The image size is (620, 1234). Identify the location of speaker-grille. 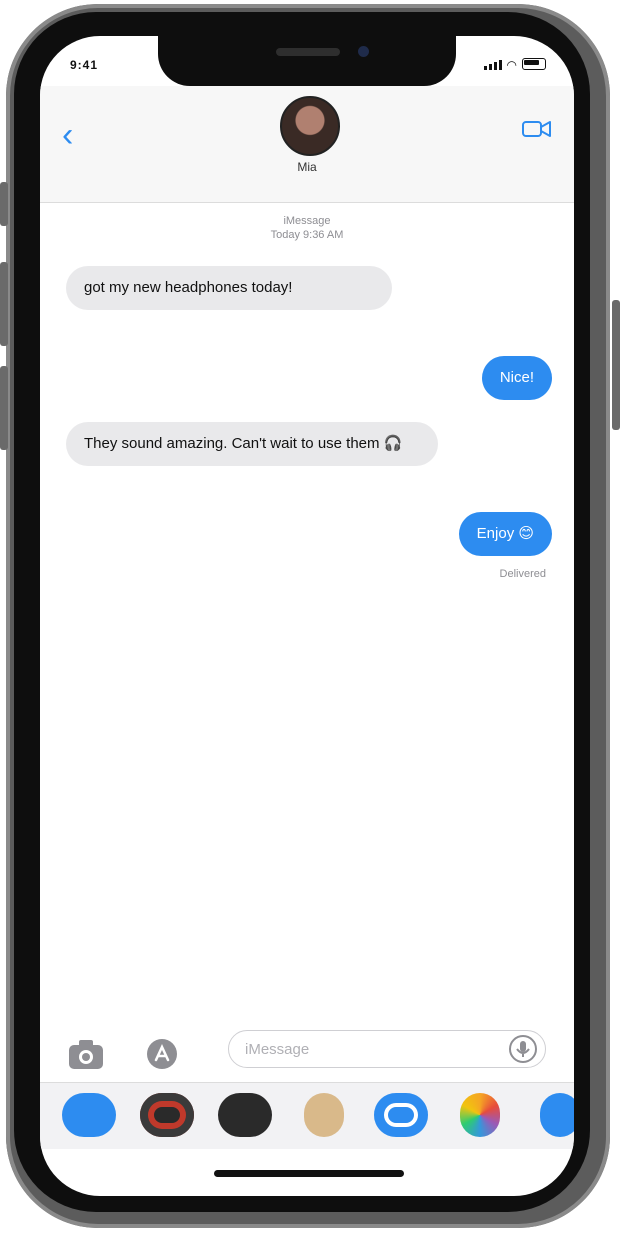
(308, 52).